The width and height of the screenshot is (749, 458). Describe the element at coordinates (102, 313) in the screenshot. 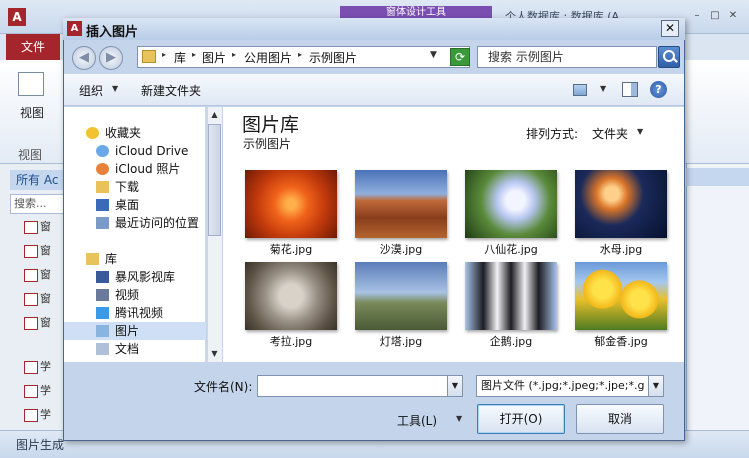

I see `tencent-video-icon` at that location.